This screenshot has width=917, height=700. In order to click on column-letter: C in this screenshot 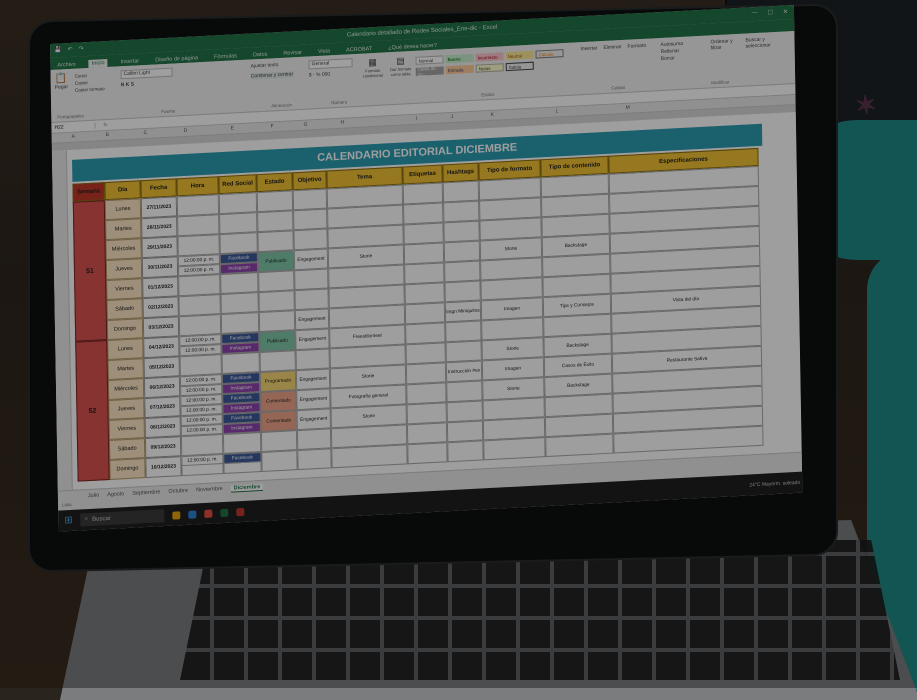, I will do `click(146, 133)`.